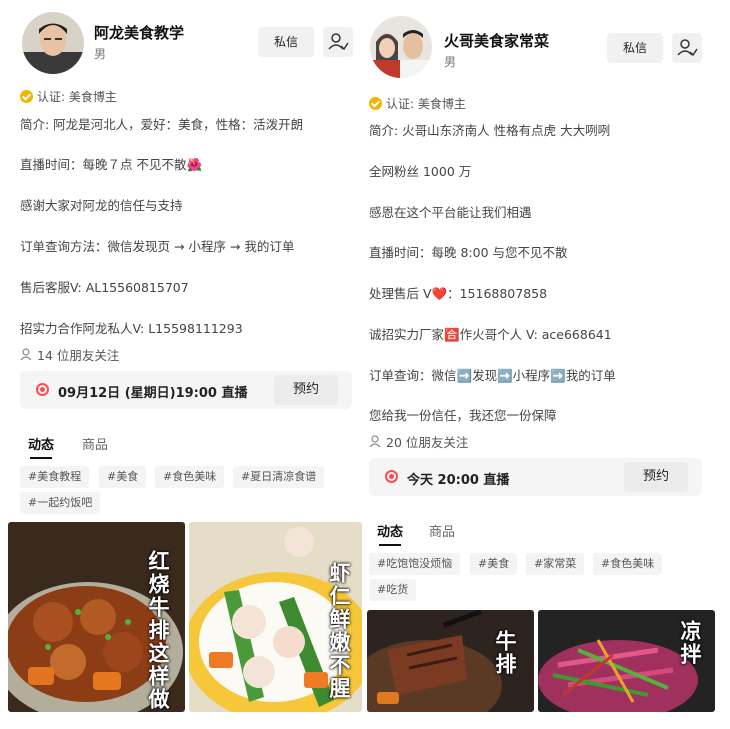 The height and width of the screenshot is (729, 730). Describe the element at coordinates (420, 171) in the screenshot. I see `bio-line: 全网粉丝 1000 万` at that location.